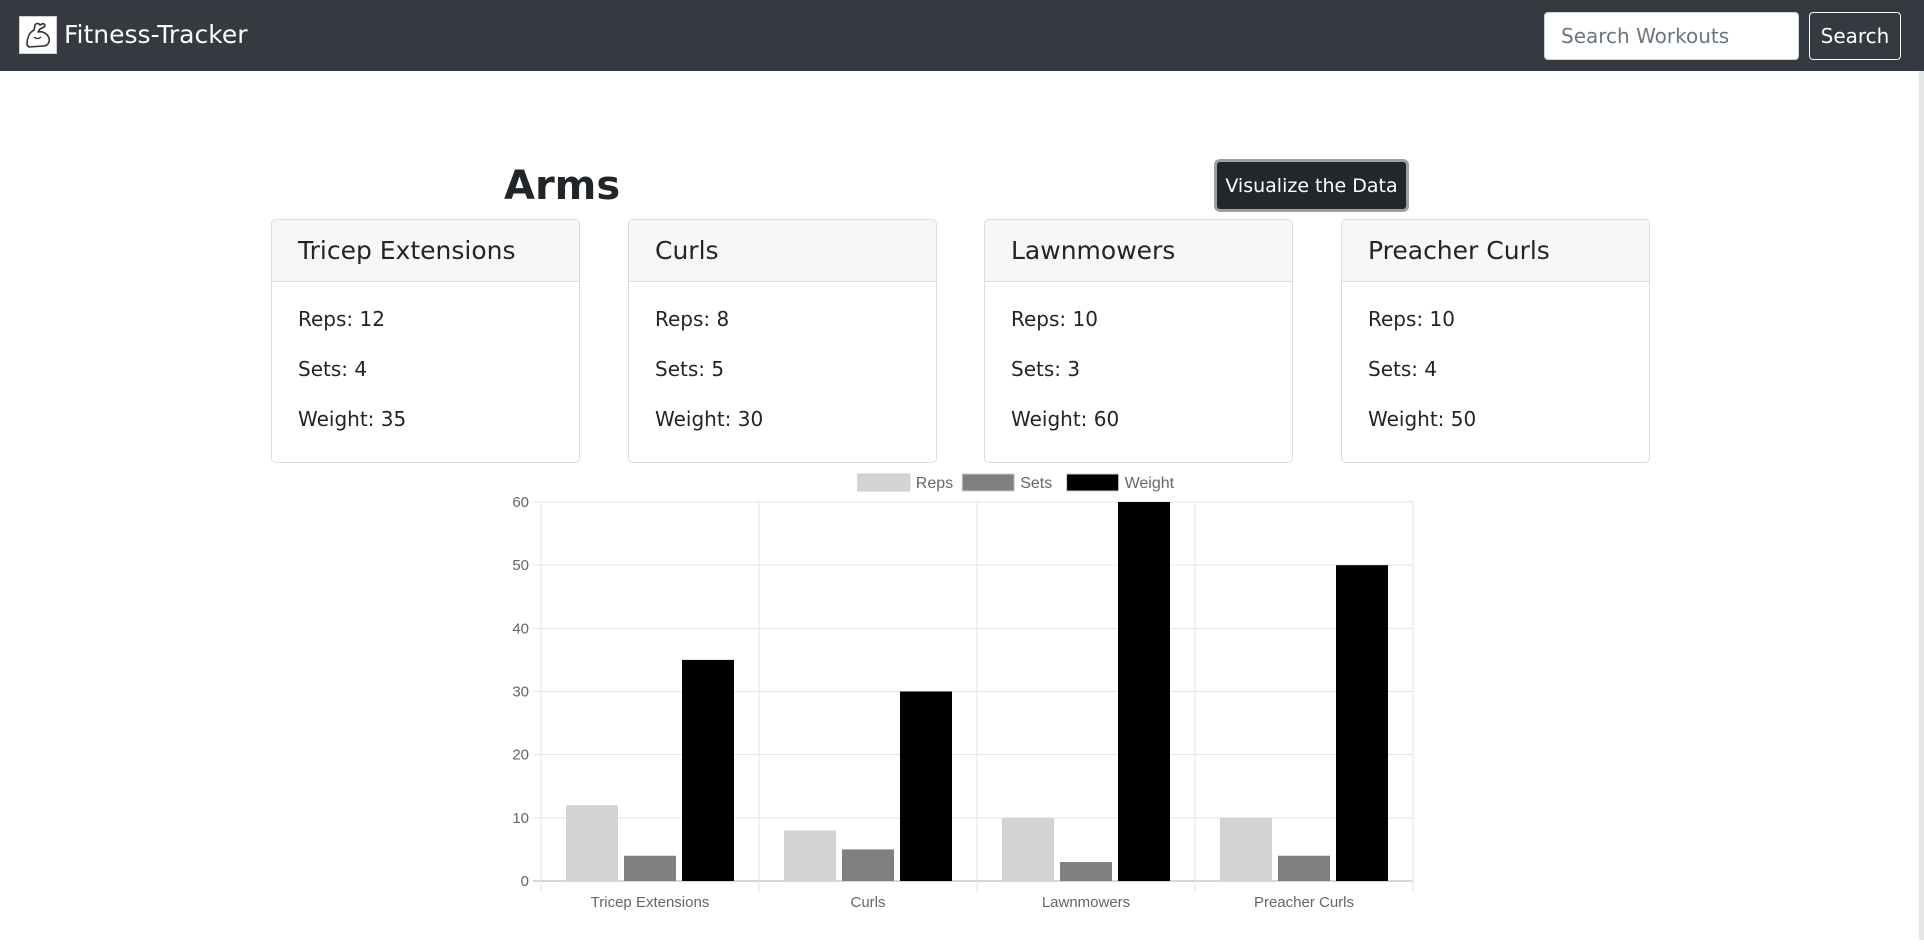 The height and width of the screenshot is (944, 1924). I want to click on legend-swatch-sets, so click(988, 482).